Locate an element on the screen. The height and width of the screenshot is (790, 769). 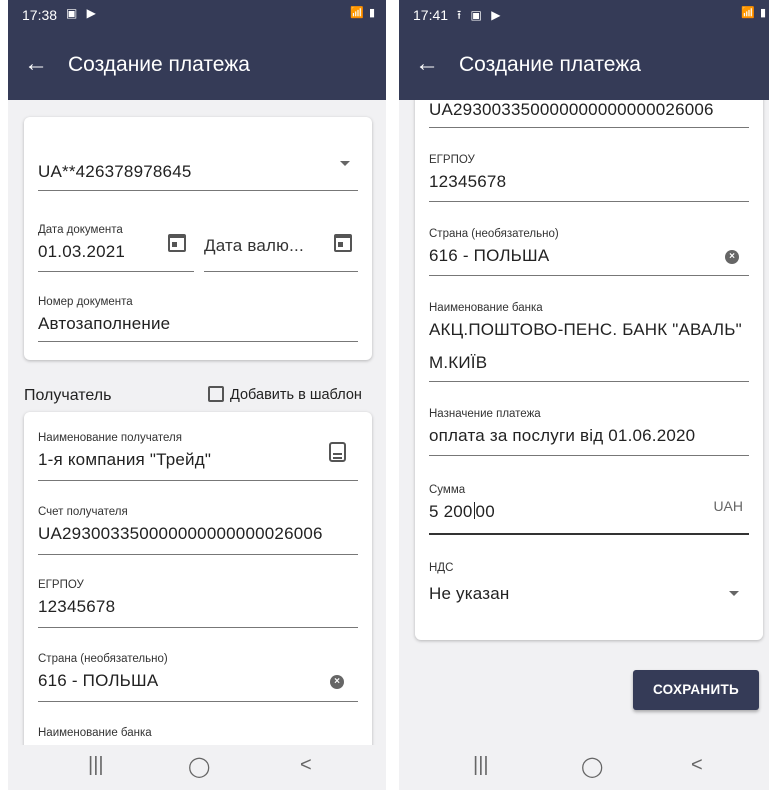
recipient-name-value: 1-я компания "Трейд" is located at coordinates (125, 459).